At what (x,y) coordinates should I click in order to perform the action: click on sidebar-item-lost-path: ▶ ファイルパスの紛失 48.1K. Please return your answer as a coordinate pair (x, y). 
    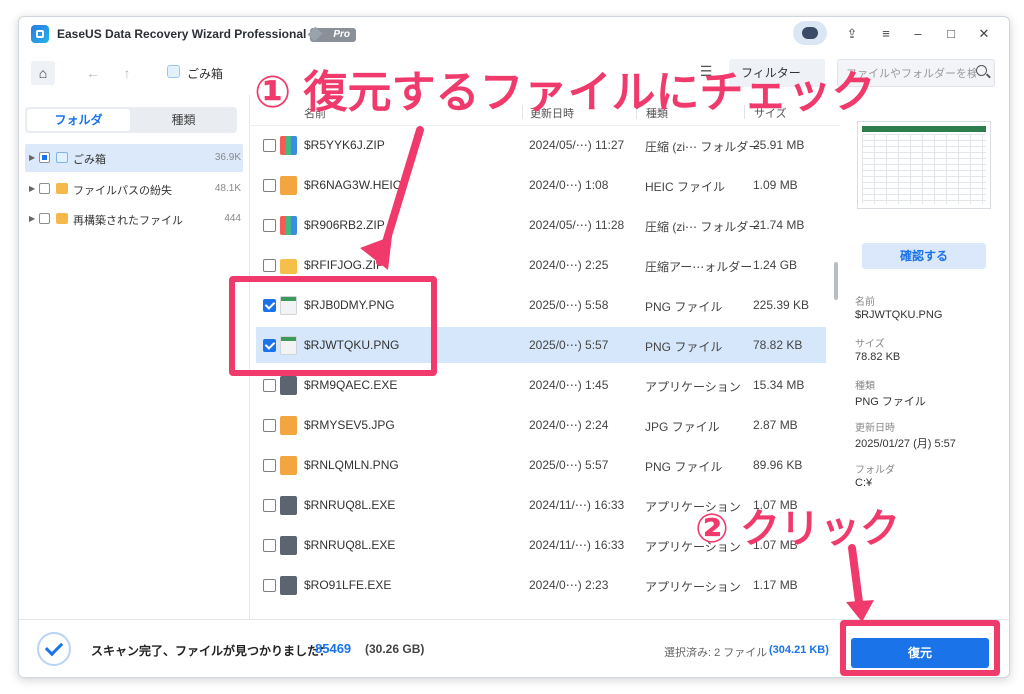
    Looking at the image, I should click on (134, 189).